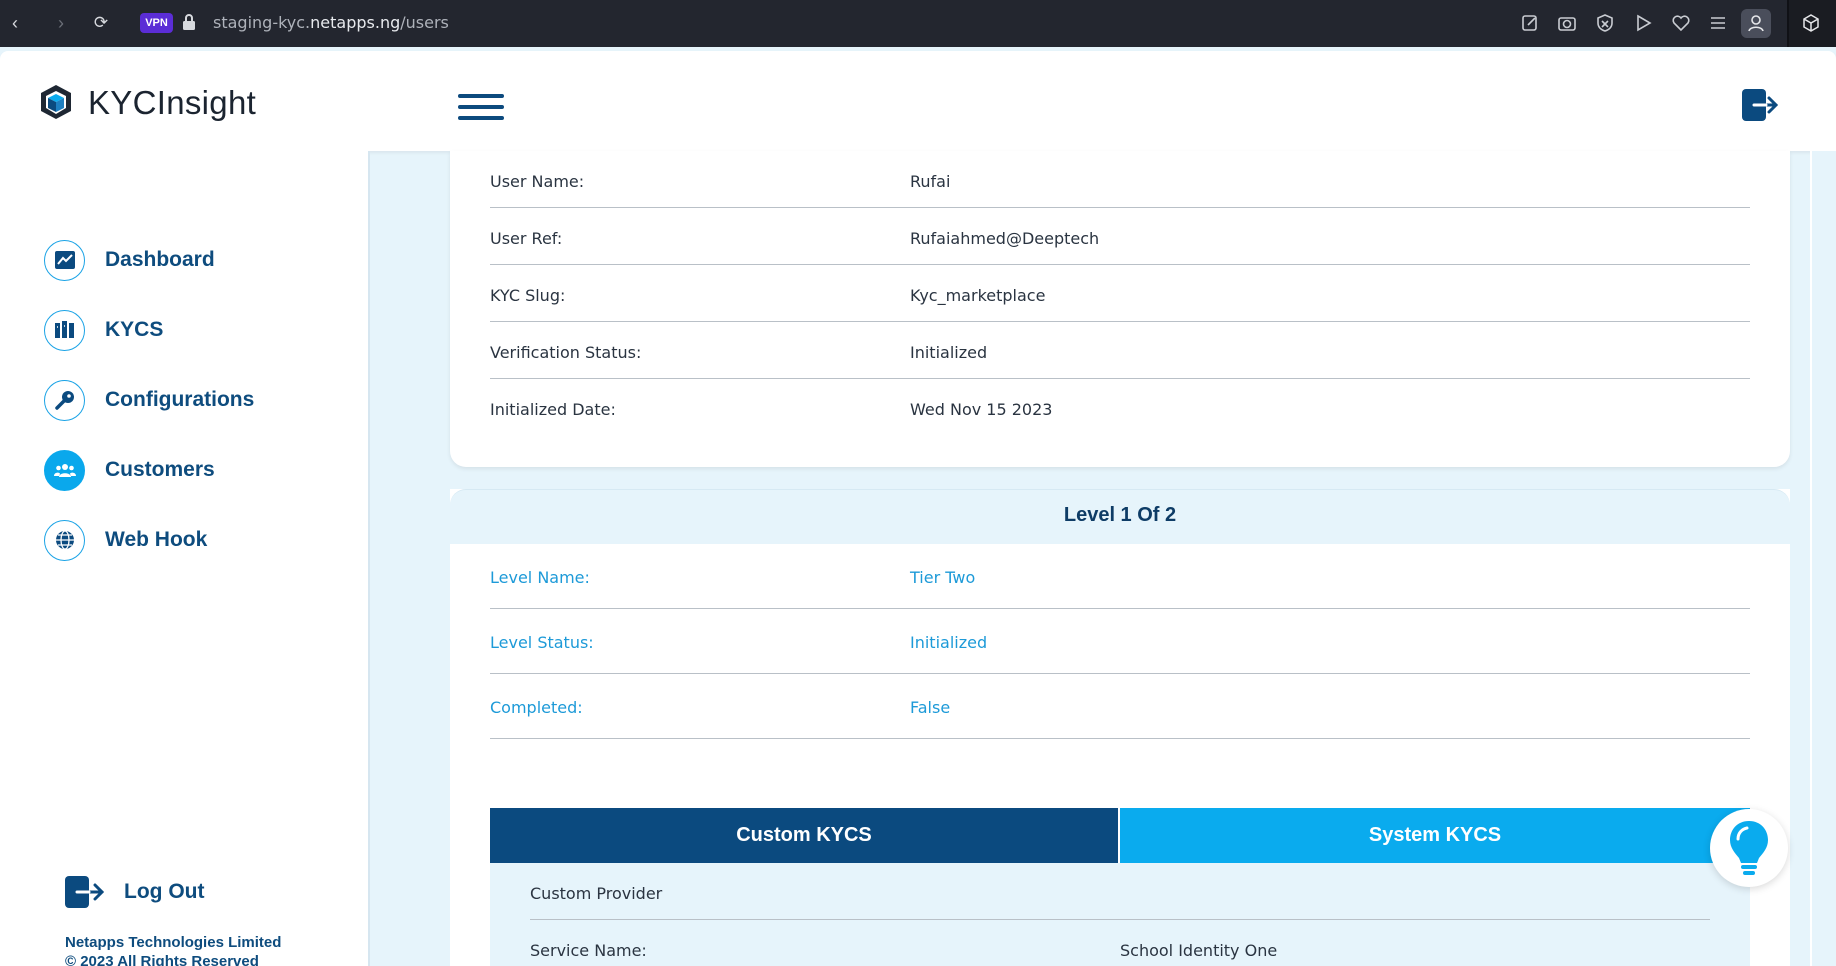 The image size is (1836, 966). What do you see at coordinates (542, 642) in the screenshot?
I see `level-label: Level Status:` at bounding box center [542, 642].